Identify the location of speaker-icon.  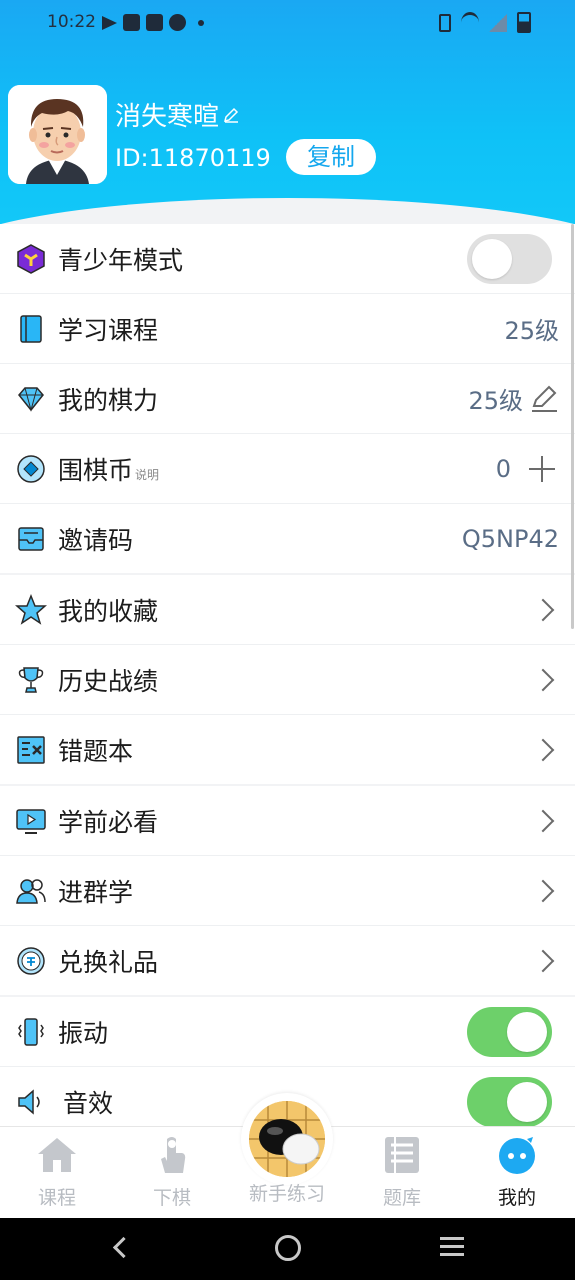
(29, 1101).